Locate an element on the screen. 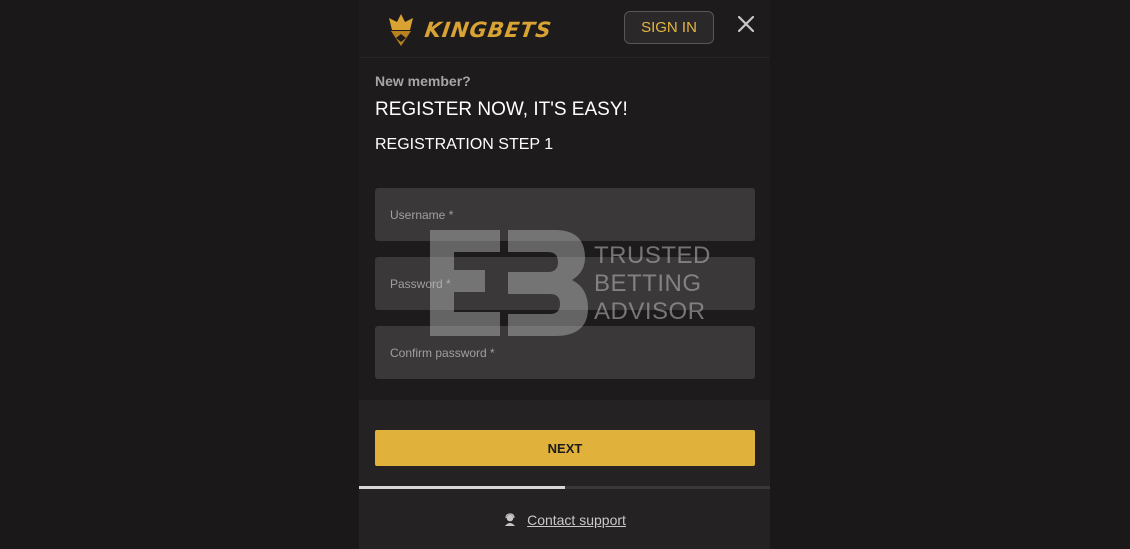 The height and width of the screenshot is (549, 1130). brand-name: KINGBETS is located at coordinates (488, 30).